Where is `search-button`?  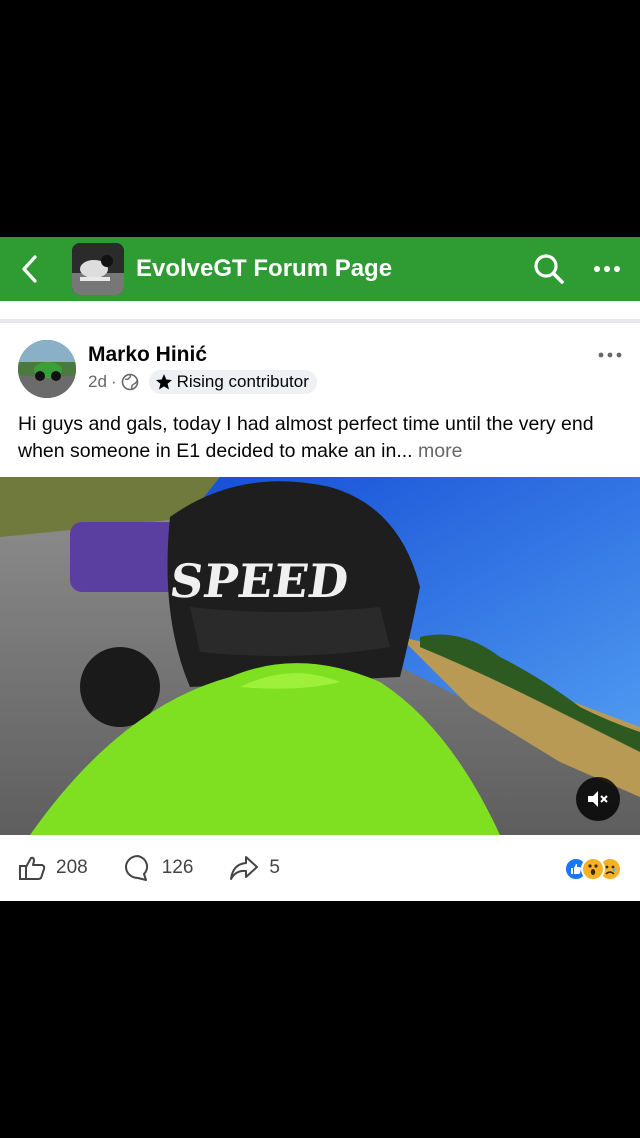 search-button is located at coordinates (549, 269).